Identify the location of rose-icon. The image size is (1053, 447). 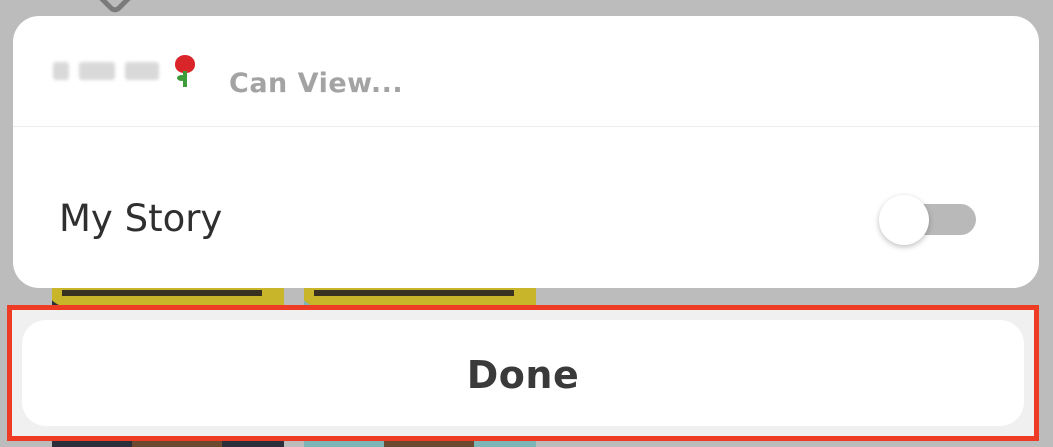
(184, 71).